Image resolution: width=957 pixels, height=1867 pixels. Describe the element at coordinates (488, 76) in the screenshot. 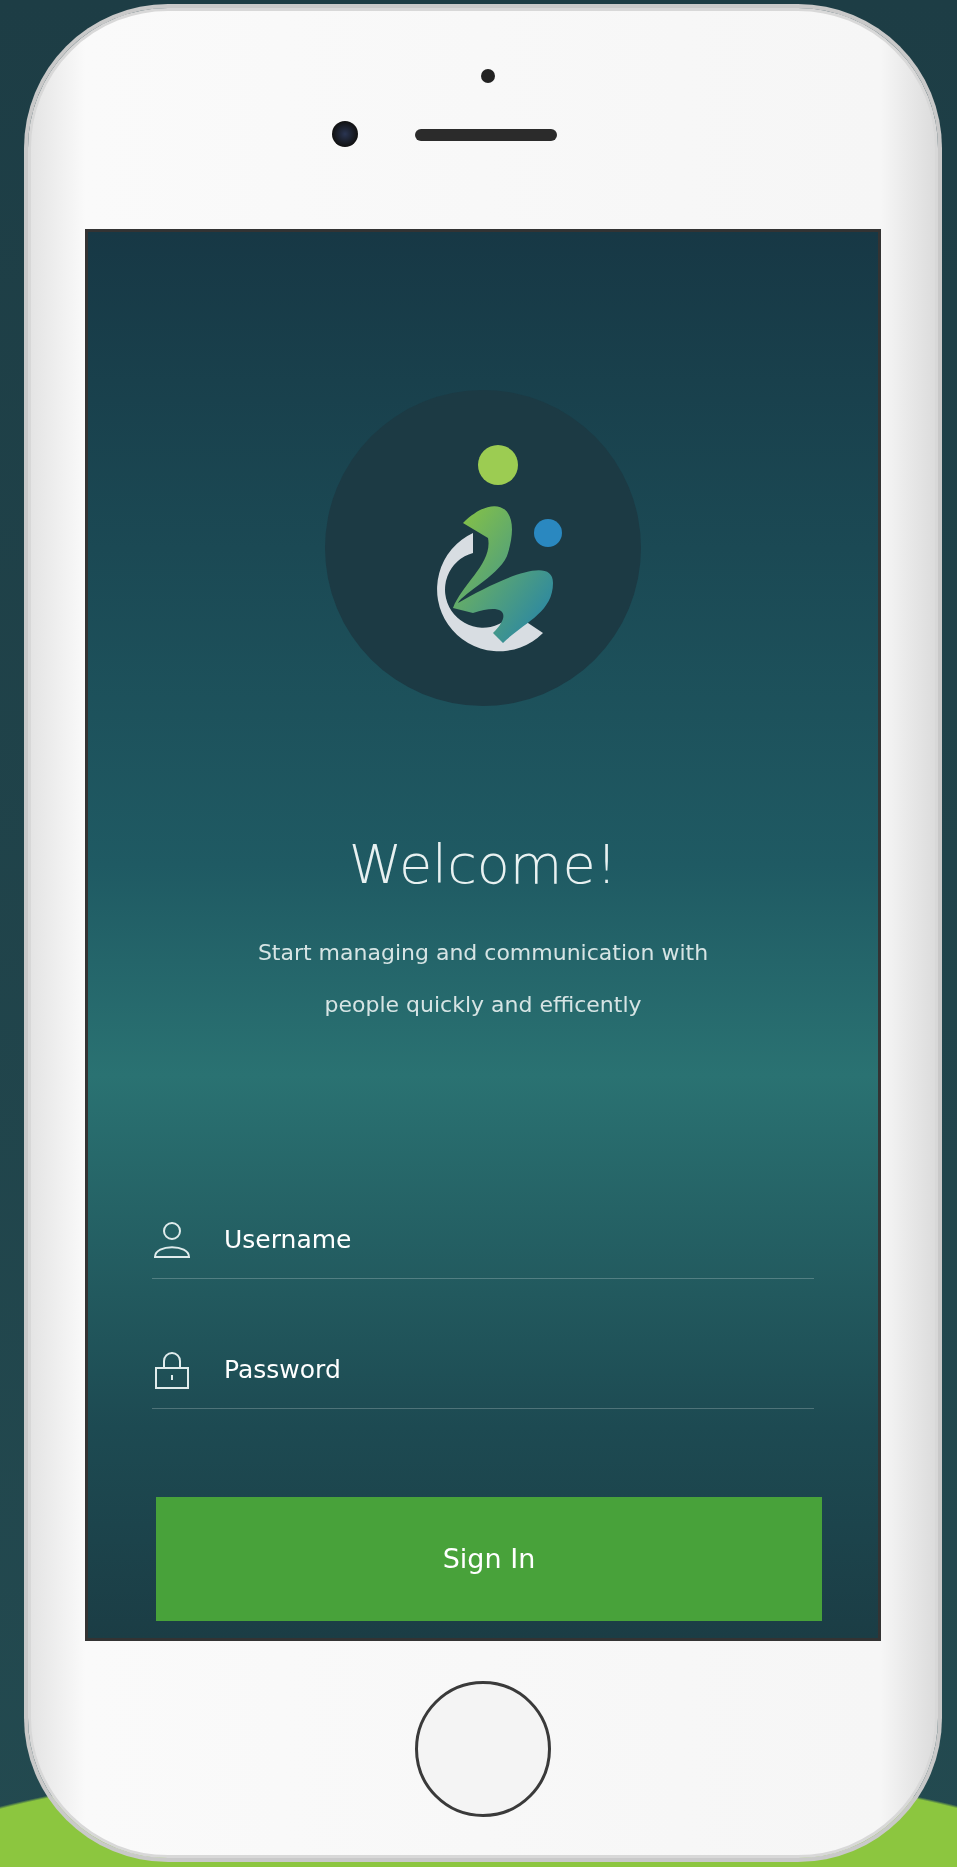

I see `sensor-dot` at that location.